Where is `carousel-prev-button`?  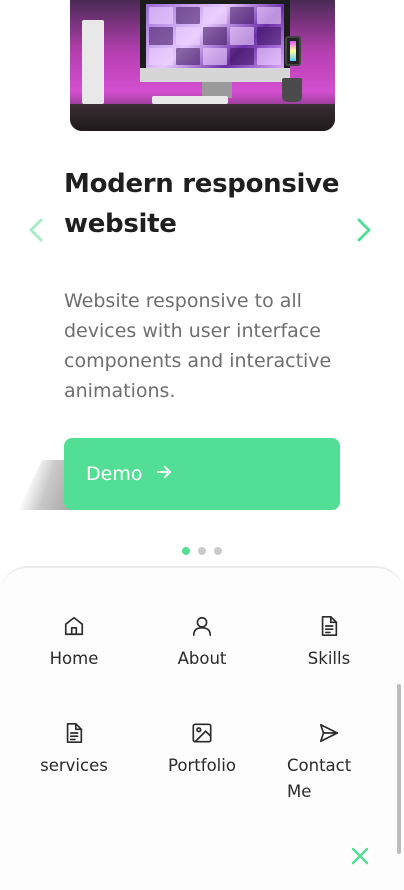 carousel-prev-button is located at coordinates (36, 232).